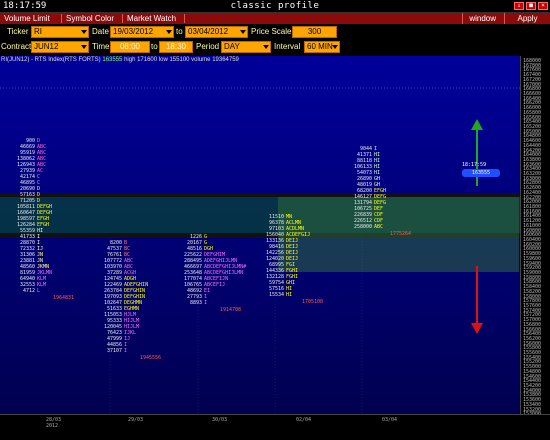  I want to click on window-button: window, so click(482, 18).